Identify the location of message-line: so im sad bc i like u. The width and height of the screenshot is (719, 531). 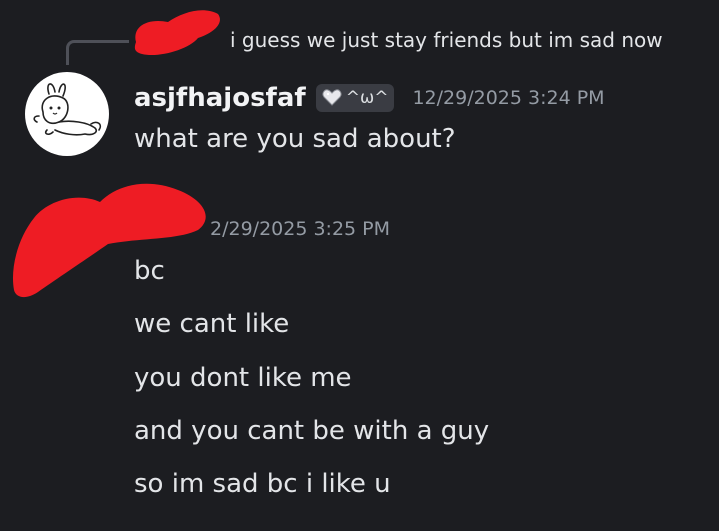
(262, 484).